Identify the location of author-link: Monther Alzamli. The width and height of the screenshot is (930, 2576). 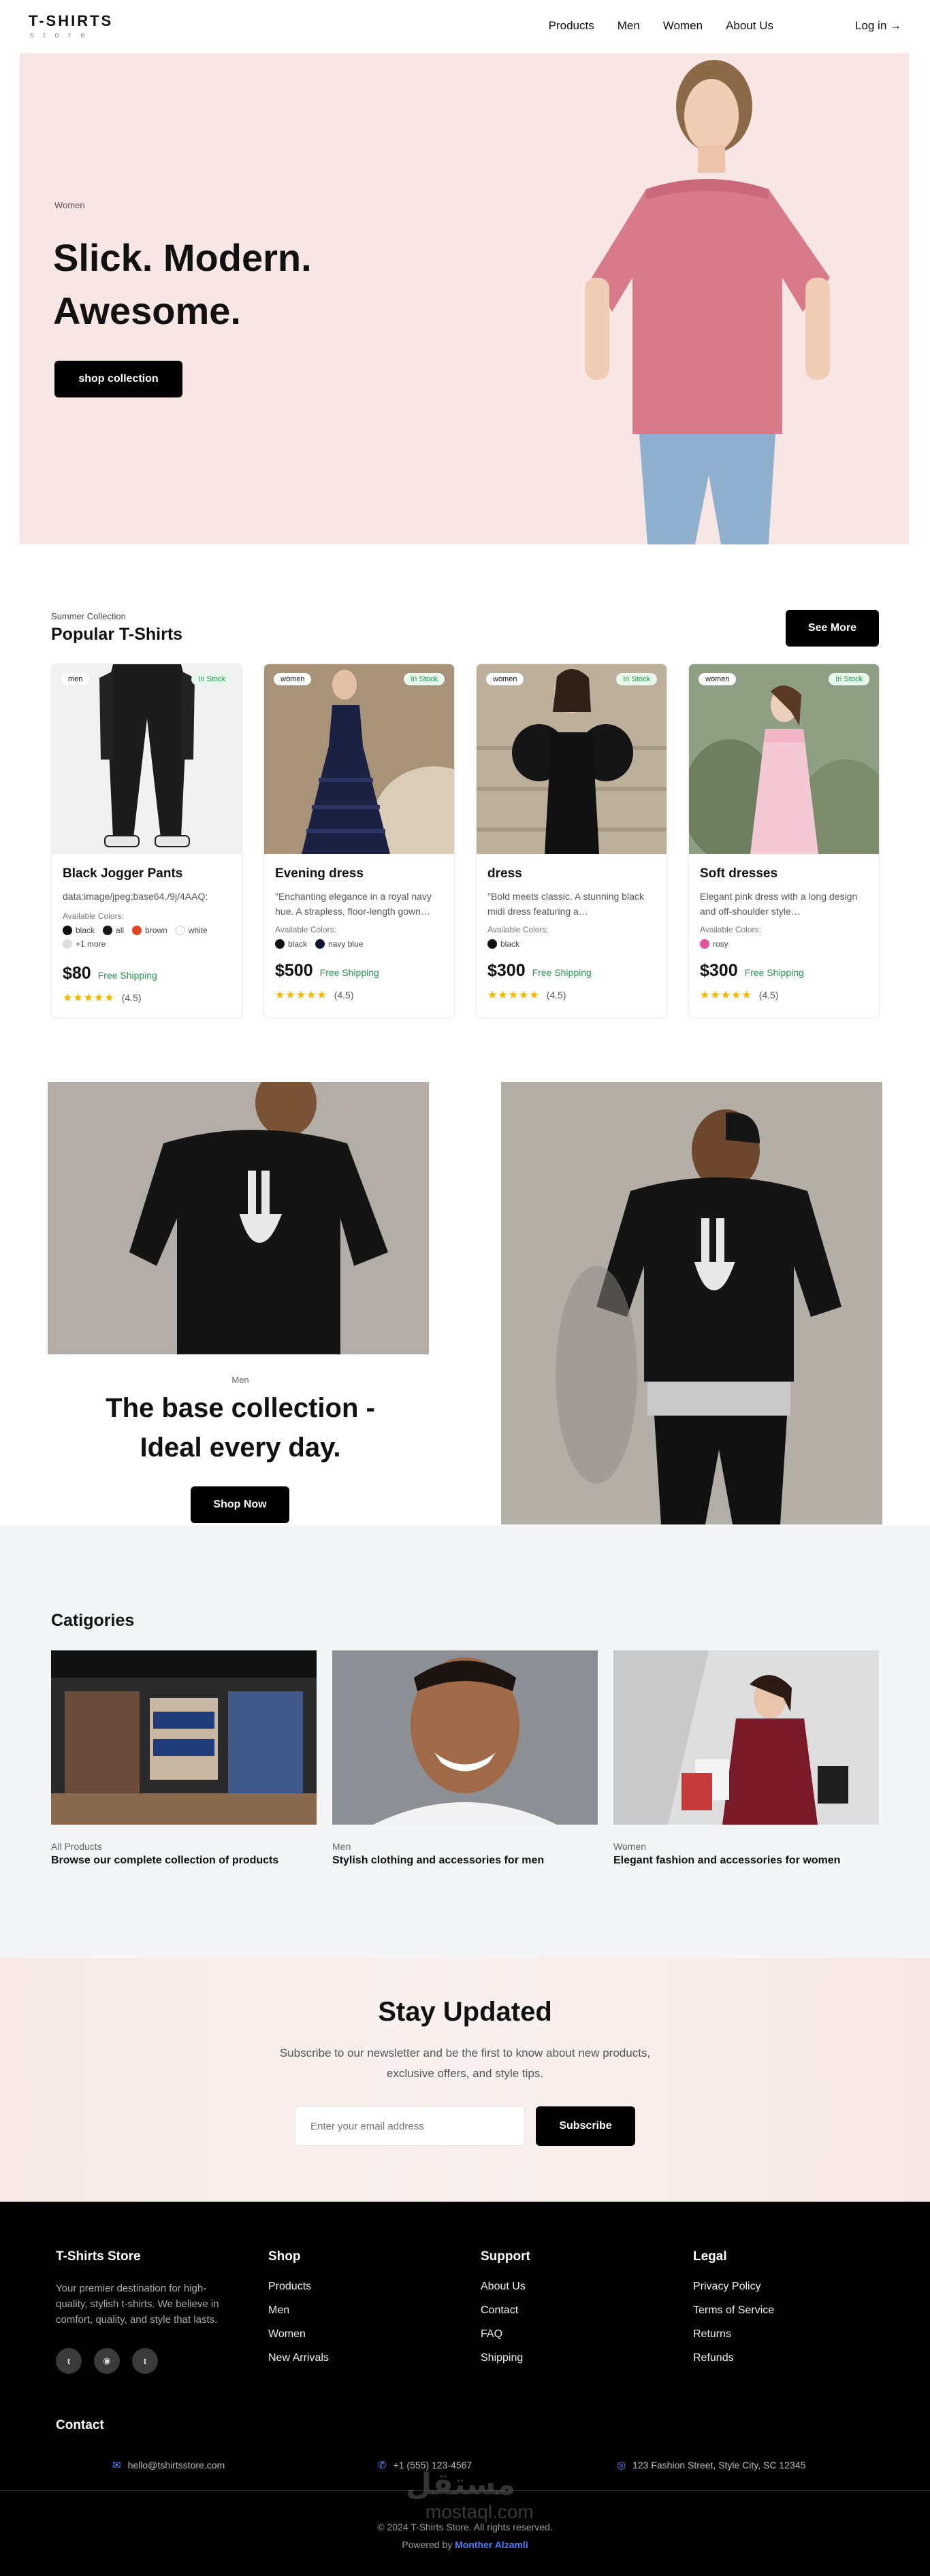
(491, 2544).